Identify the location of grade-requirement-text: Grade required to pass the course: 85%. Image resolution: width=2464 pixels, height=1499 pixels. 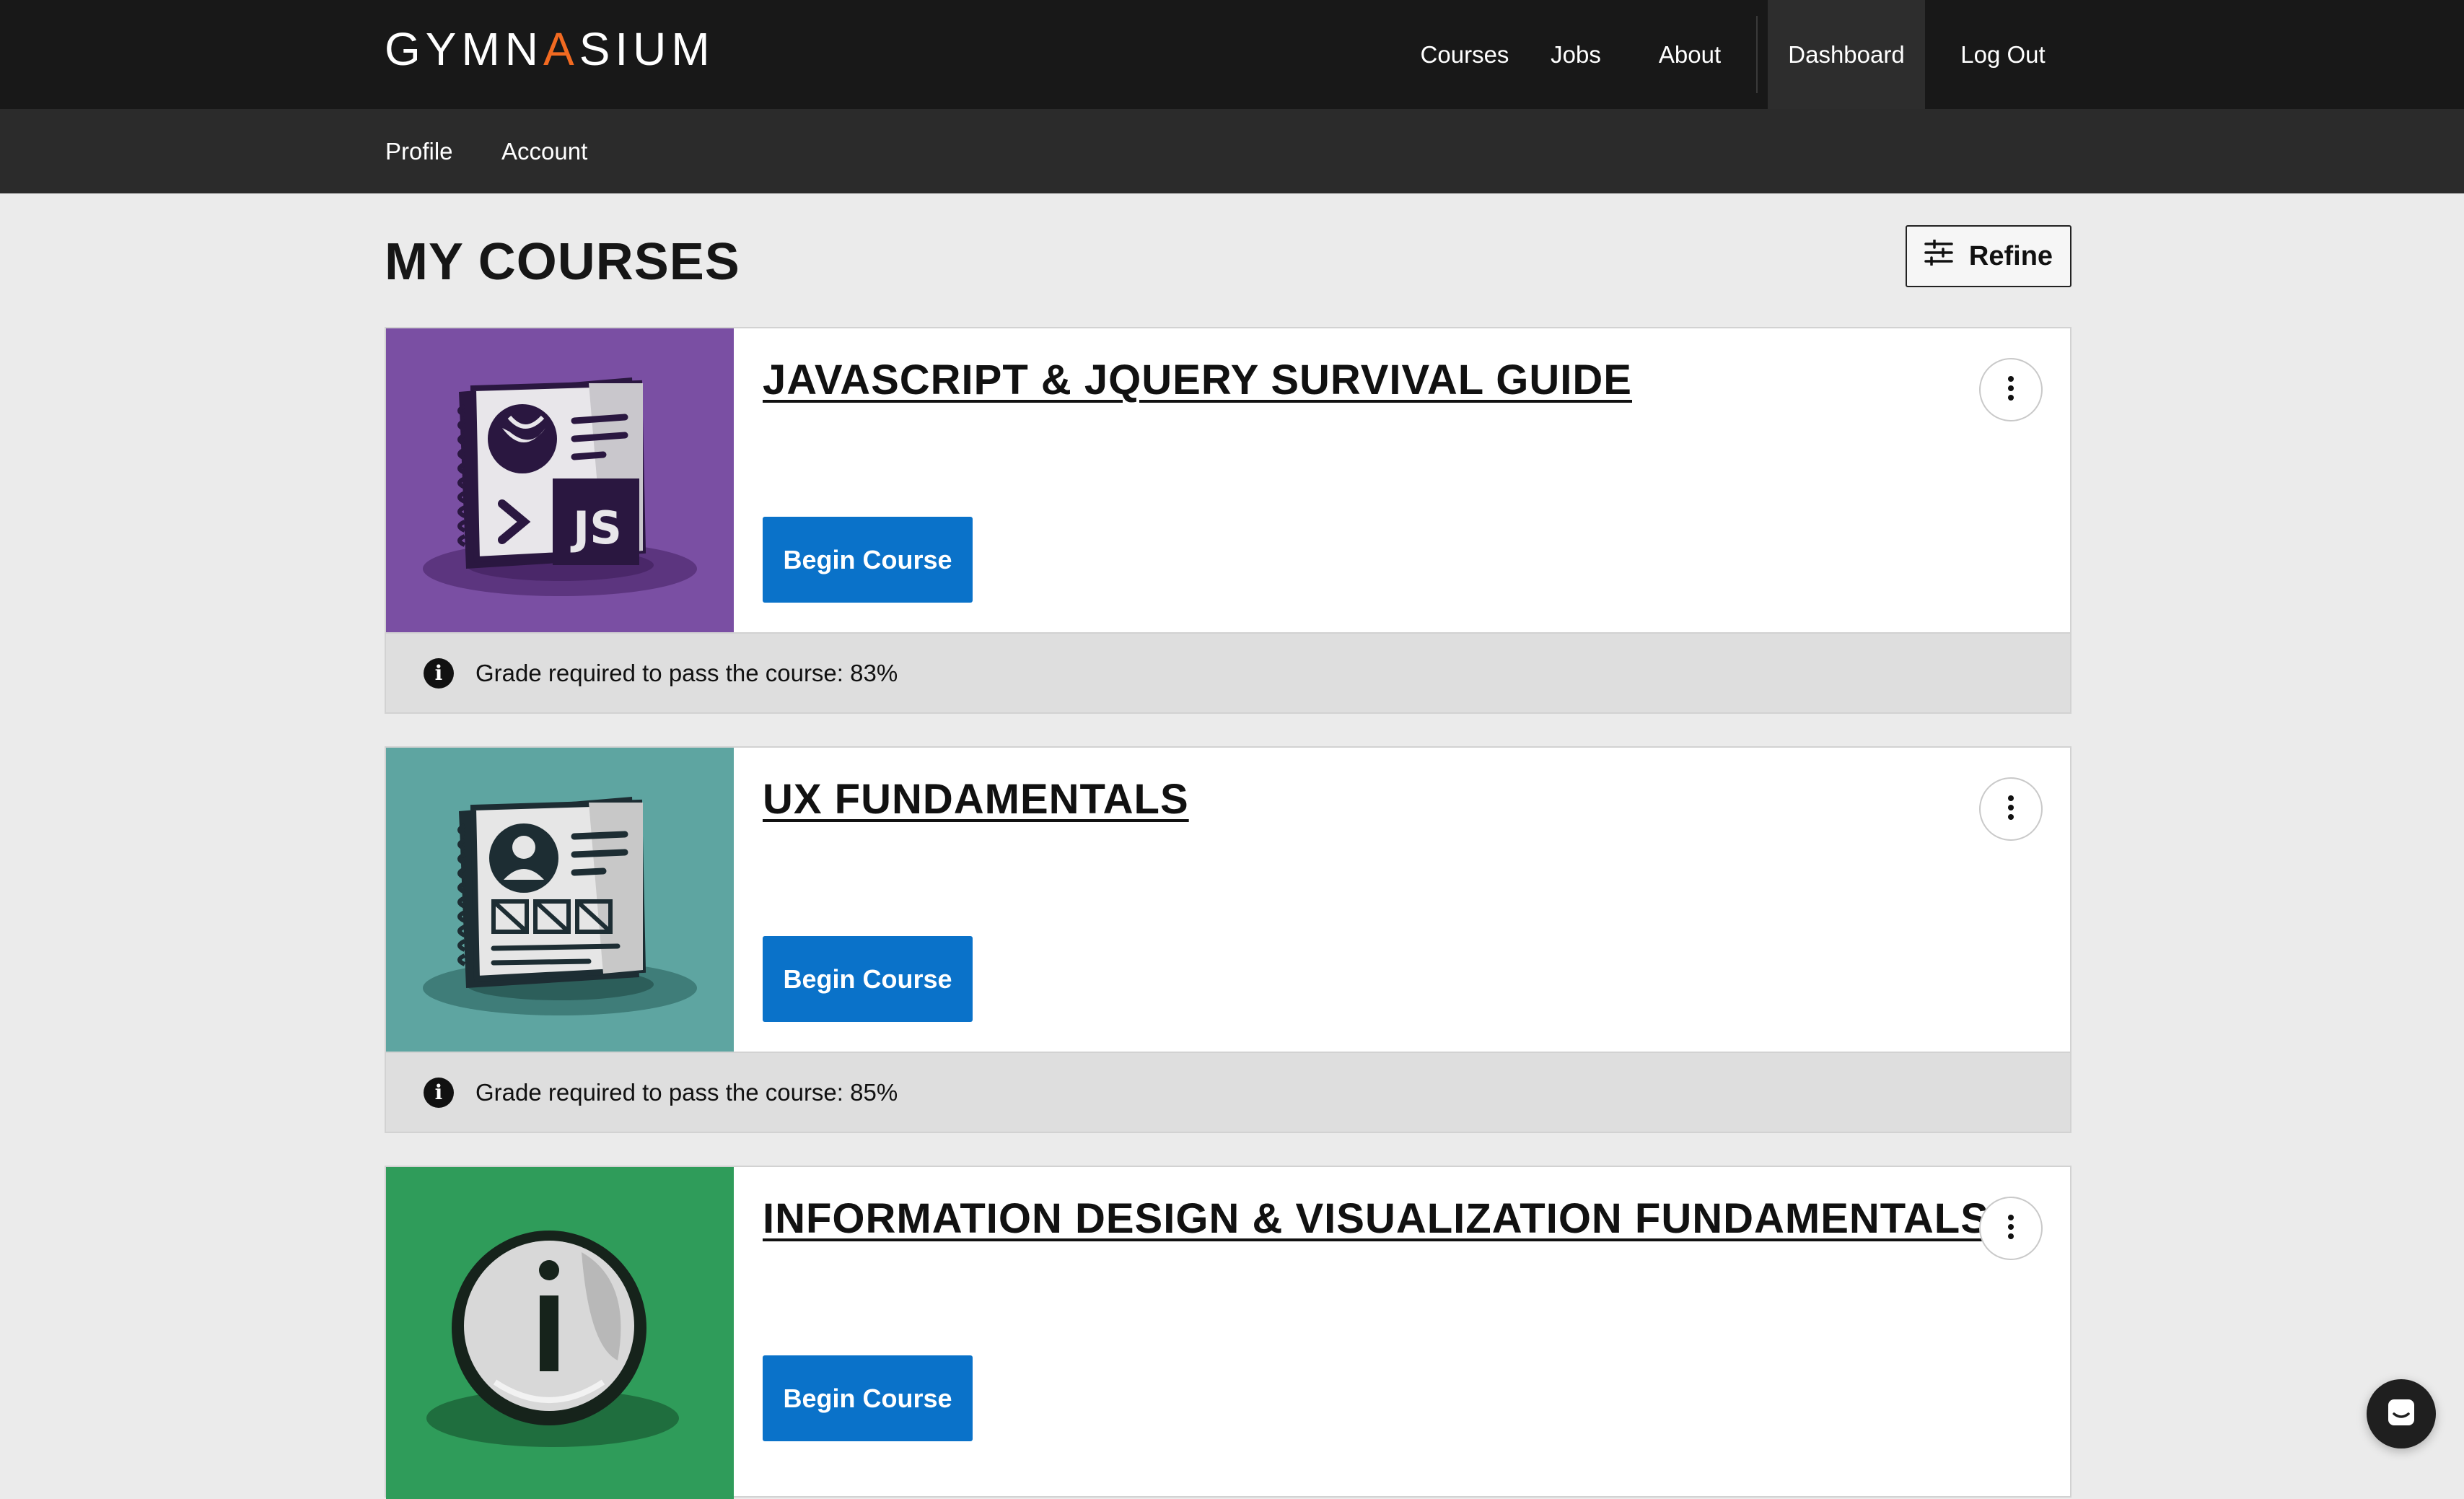
(686, 1092).